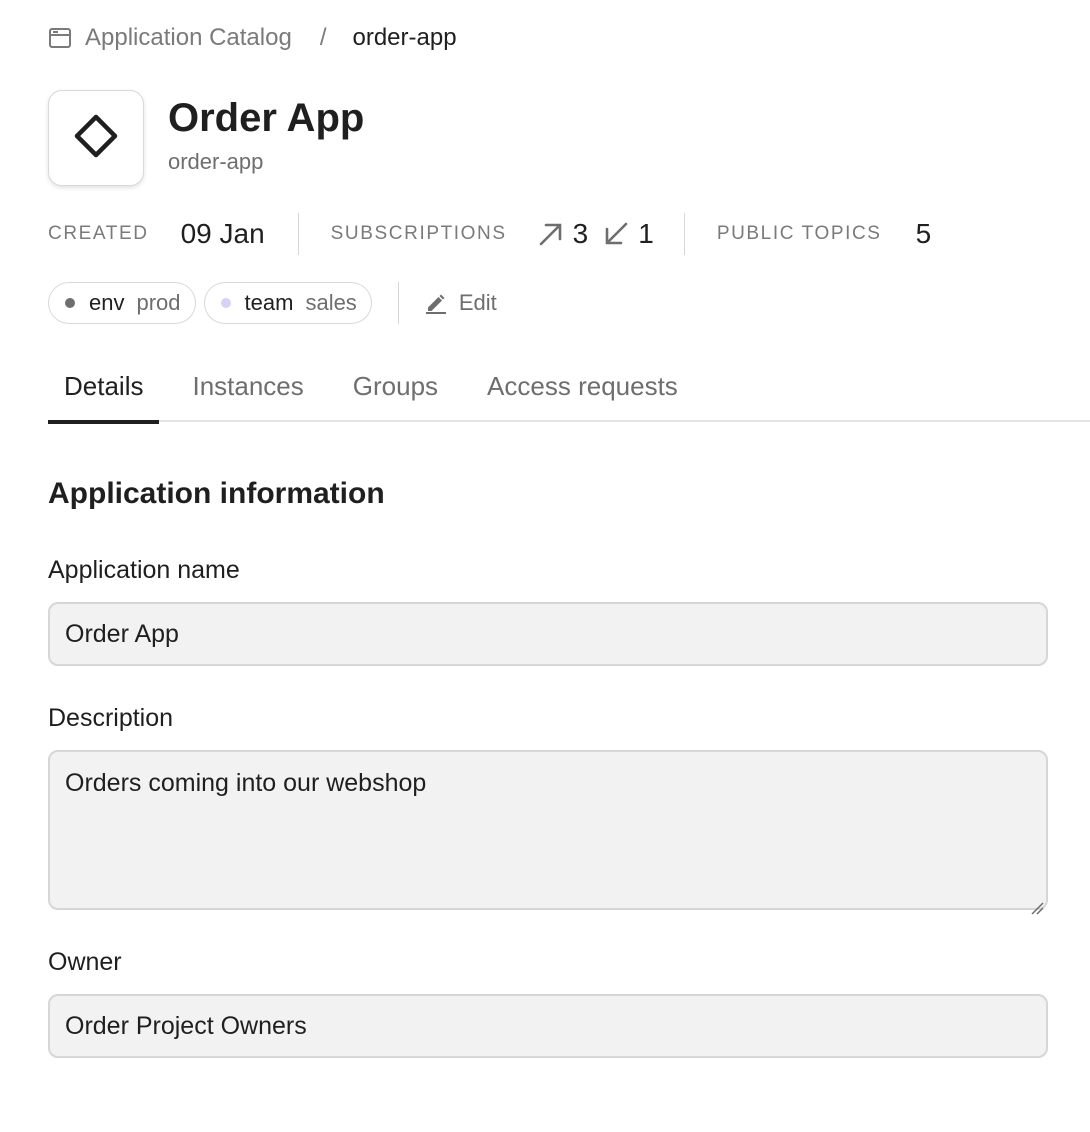  What do you see at coordinates (60, 38) in the screenshot?
I see `catalog-window-icon` at bounding box center [60, 38].